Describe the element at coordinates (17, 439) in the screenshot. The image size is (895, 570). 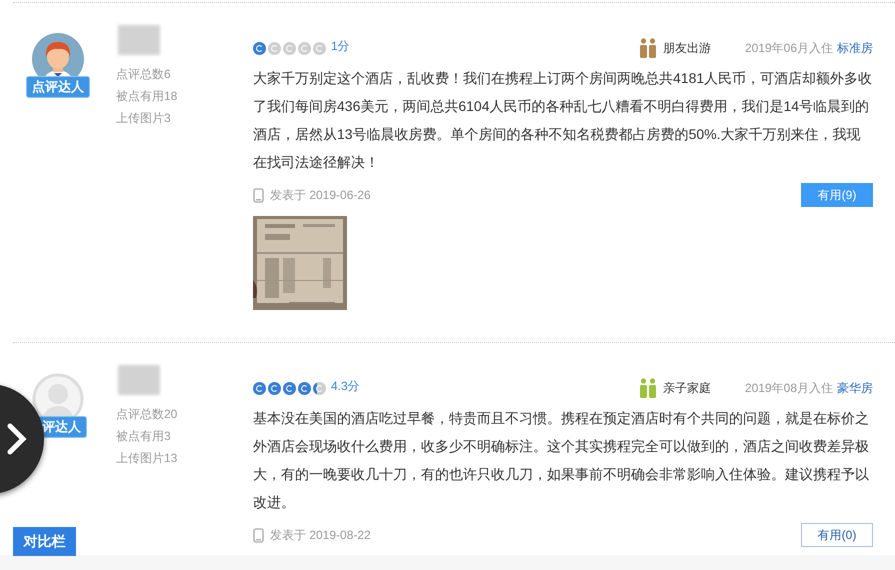
I see `chevron-right-icon` at that location.